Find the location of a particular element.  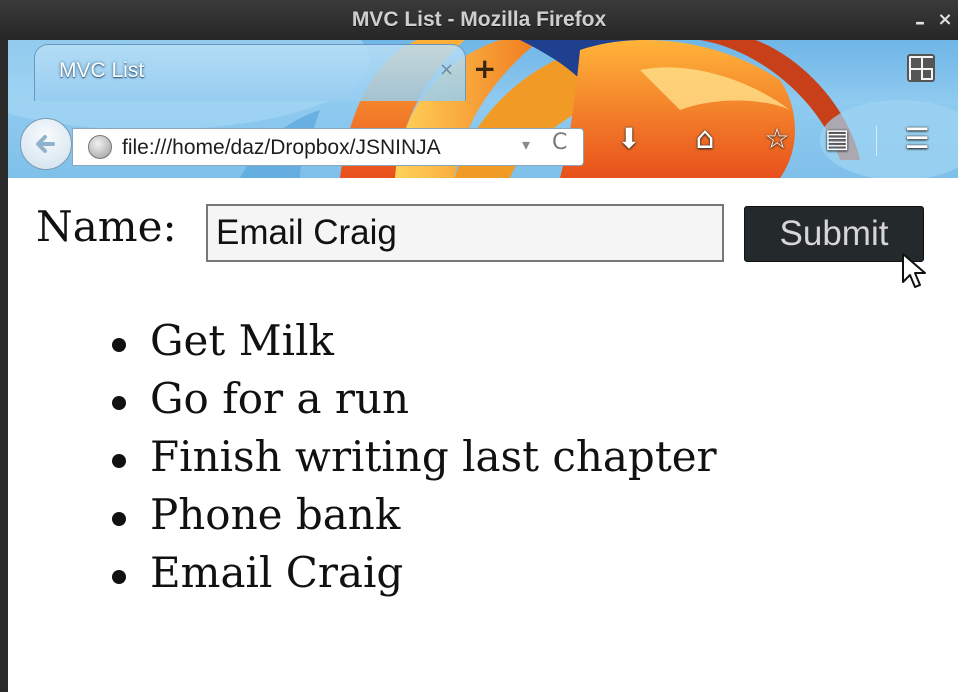

back-arrow-icon is located at coordinates (45, 144).